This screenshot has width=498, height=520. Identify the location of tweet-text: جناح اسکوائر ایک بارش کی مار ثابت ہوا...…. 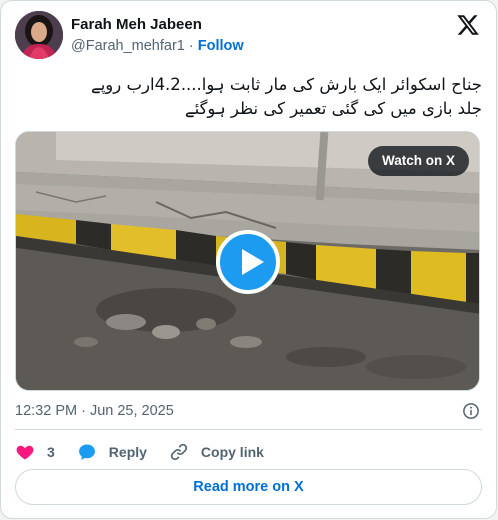
(248, 97).